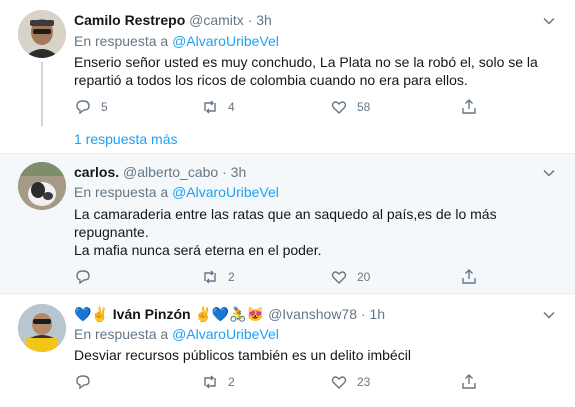 This screenshot has height=407, width=575. I want to click on like-count: 58, so click(364, 107).